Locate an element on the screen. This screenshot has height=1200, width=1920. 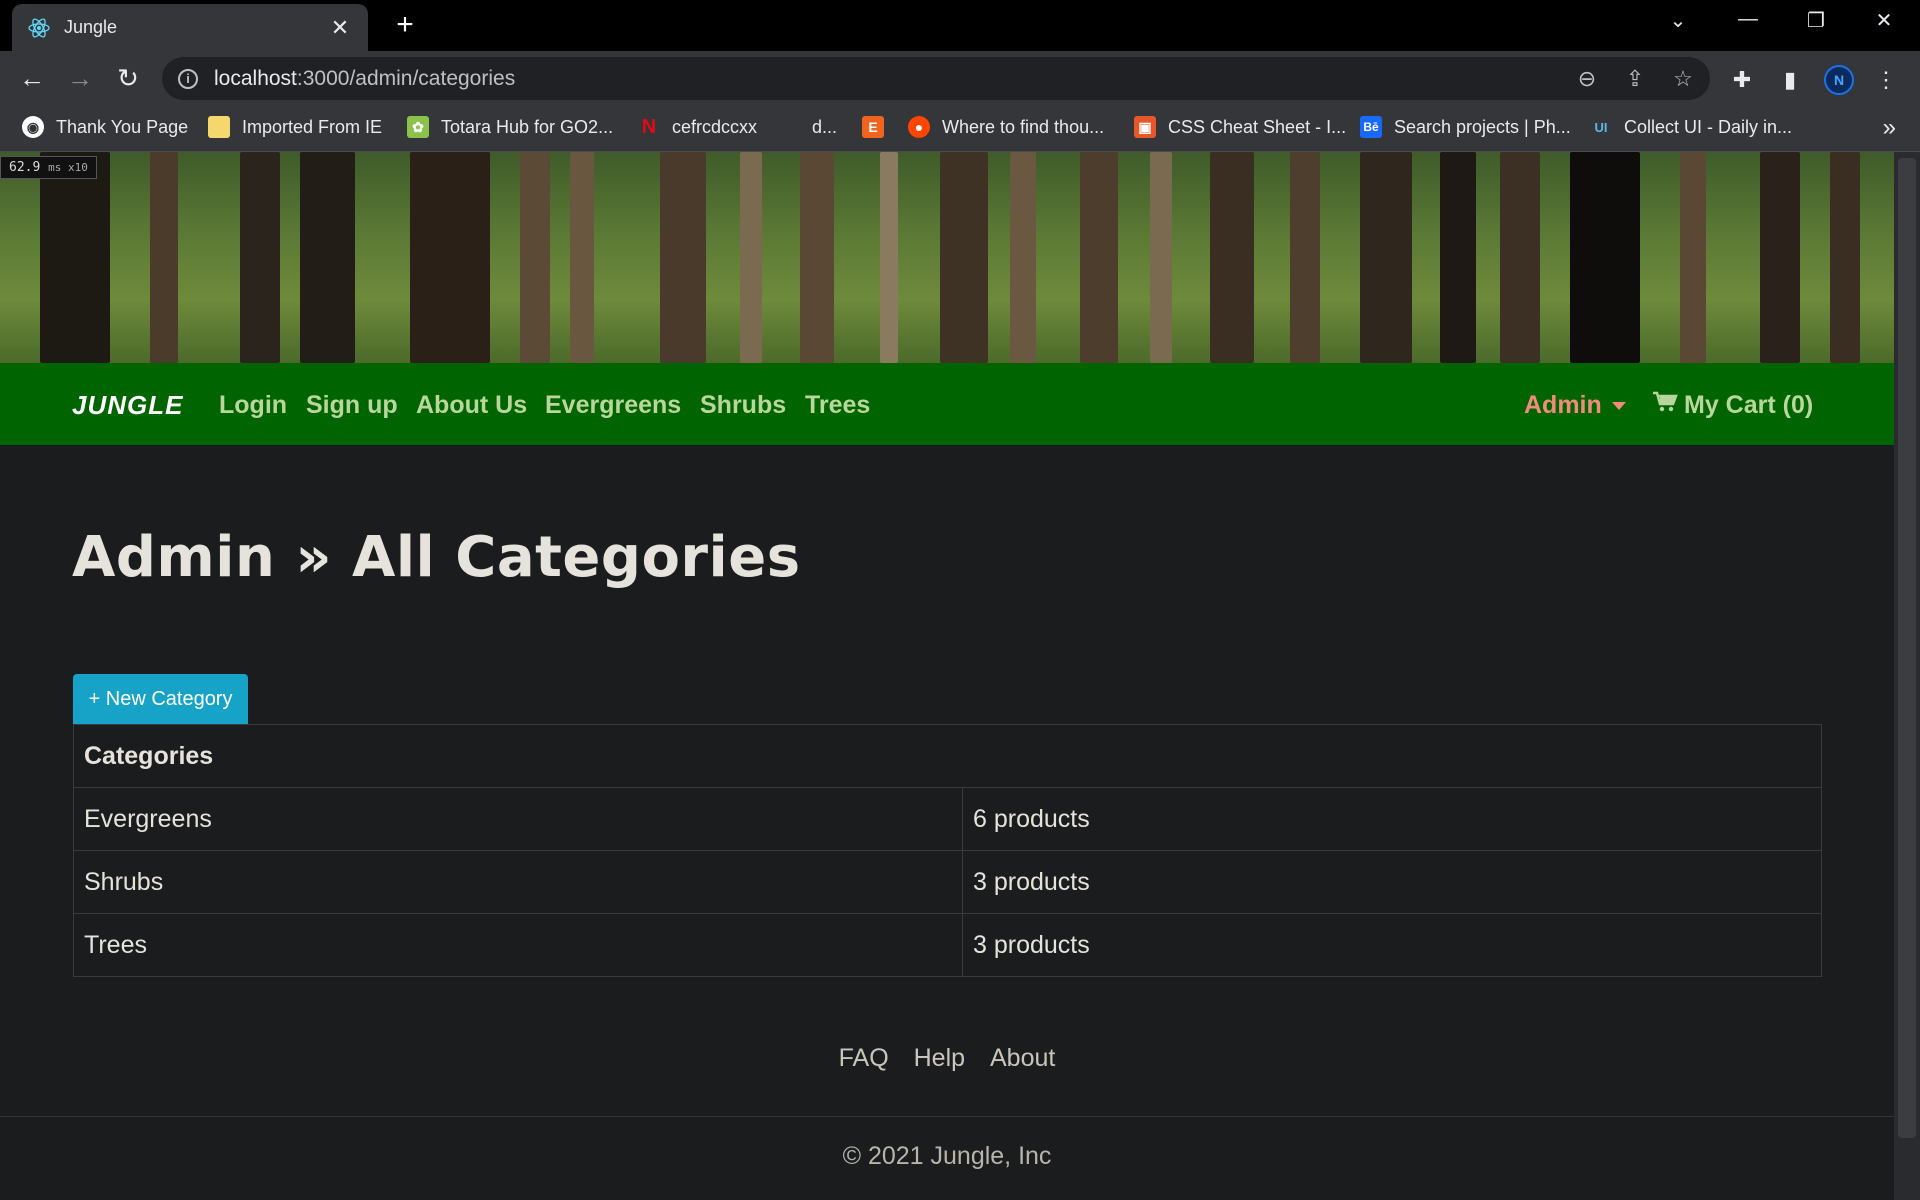
table-header-row: Categories is located at coordinates (947, 756).